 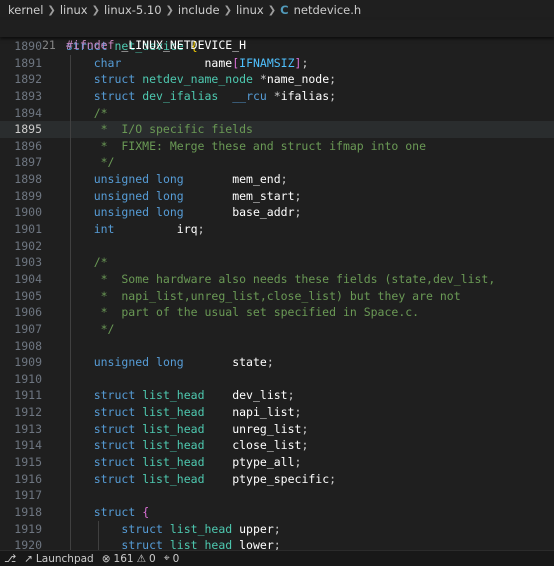 What do you see at coordinates (133, 10) in the screenshot?
I see `breadcrumb-item-linux-5-10: linux-5.10` at bounding box center [133, 10].